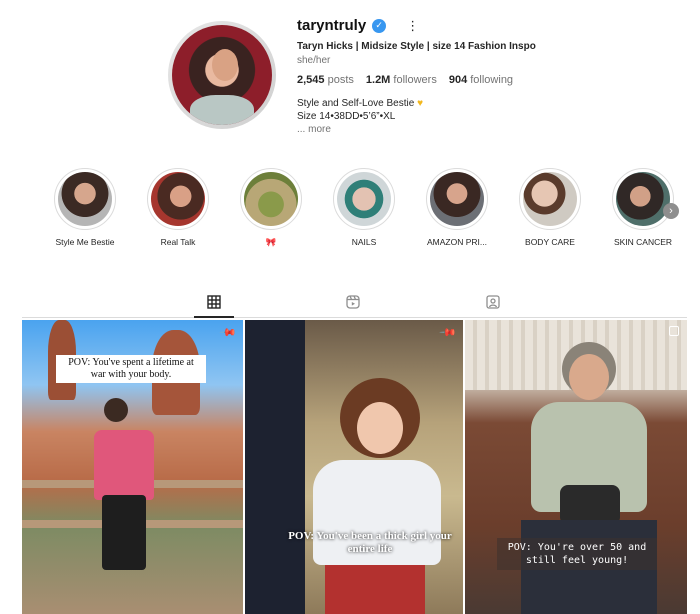 The image size is (700, 614). What do you see at coordinates (214, 302) in the screenshot?
I see `posts-grid-icon` at bounding box center [214, 302].